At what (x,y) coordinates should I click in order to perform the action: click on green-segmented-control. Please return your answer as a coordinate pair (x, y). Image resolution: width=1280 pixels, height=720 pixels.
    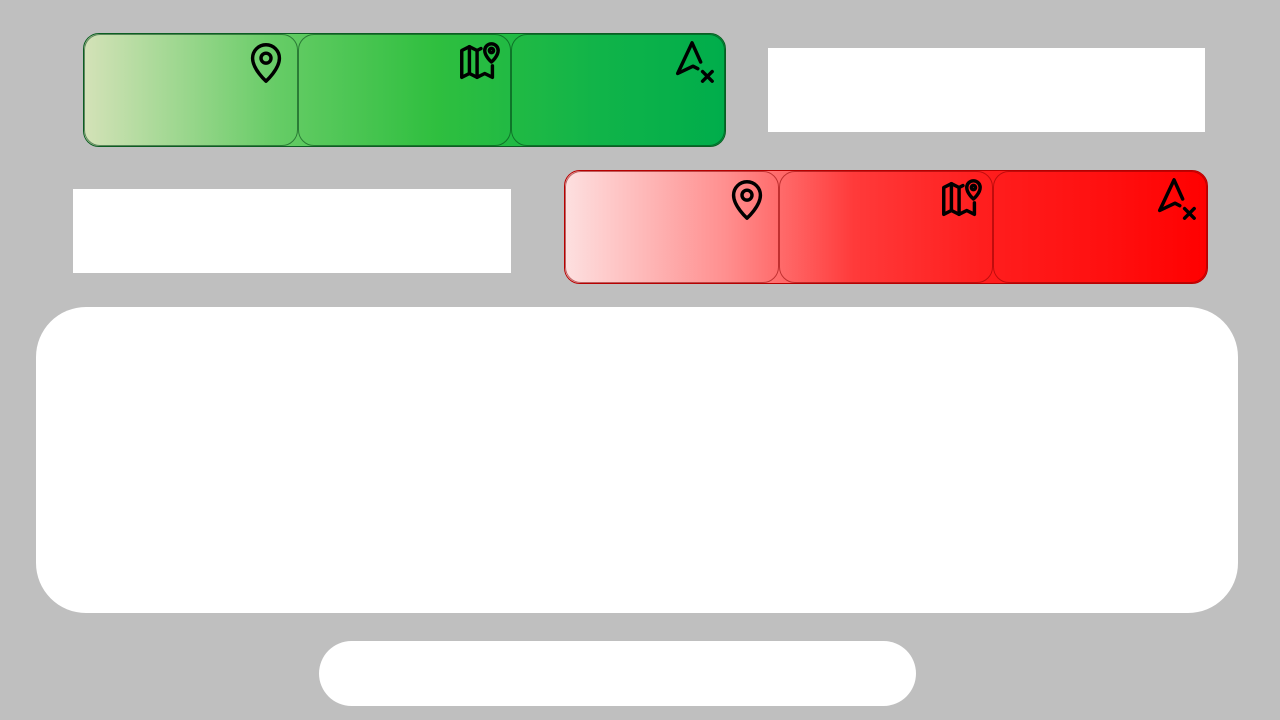
    Looking at the image, I should click on (404, 90).